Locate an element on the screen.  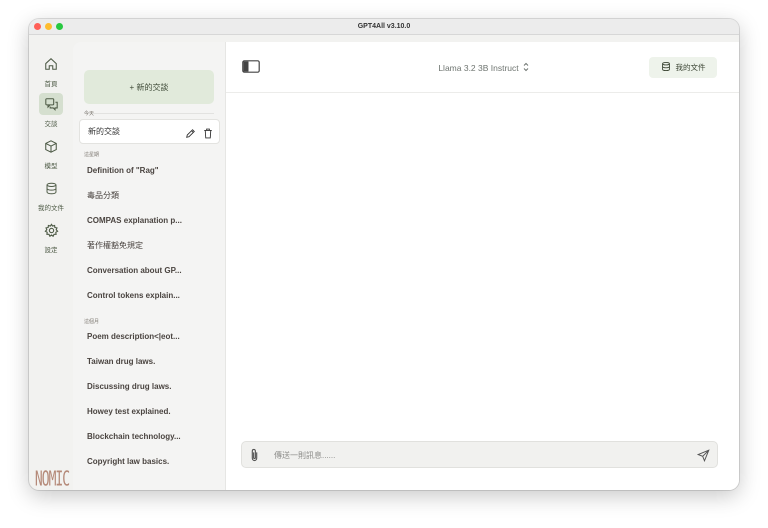
nav-label-localdocs: 我的文件 is located at coordinates (51, 208).